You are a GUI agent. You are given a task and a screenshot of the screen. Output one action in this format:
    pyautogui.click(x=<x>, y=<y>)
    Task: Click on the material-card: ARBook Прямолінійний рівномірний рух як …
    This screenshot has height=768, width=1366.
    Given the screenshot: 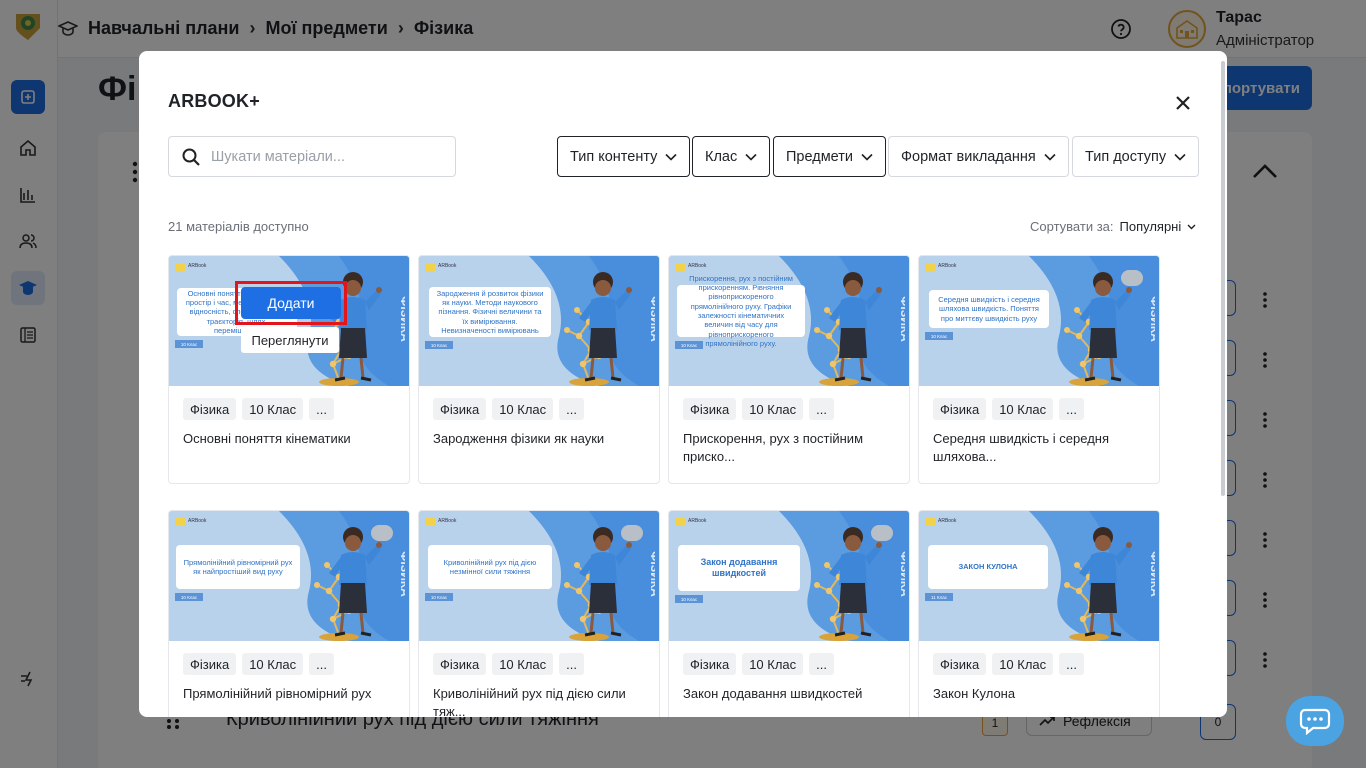 What is the action you would take?
    pyautogui.click(x=289, y=613)
    